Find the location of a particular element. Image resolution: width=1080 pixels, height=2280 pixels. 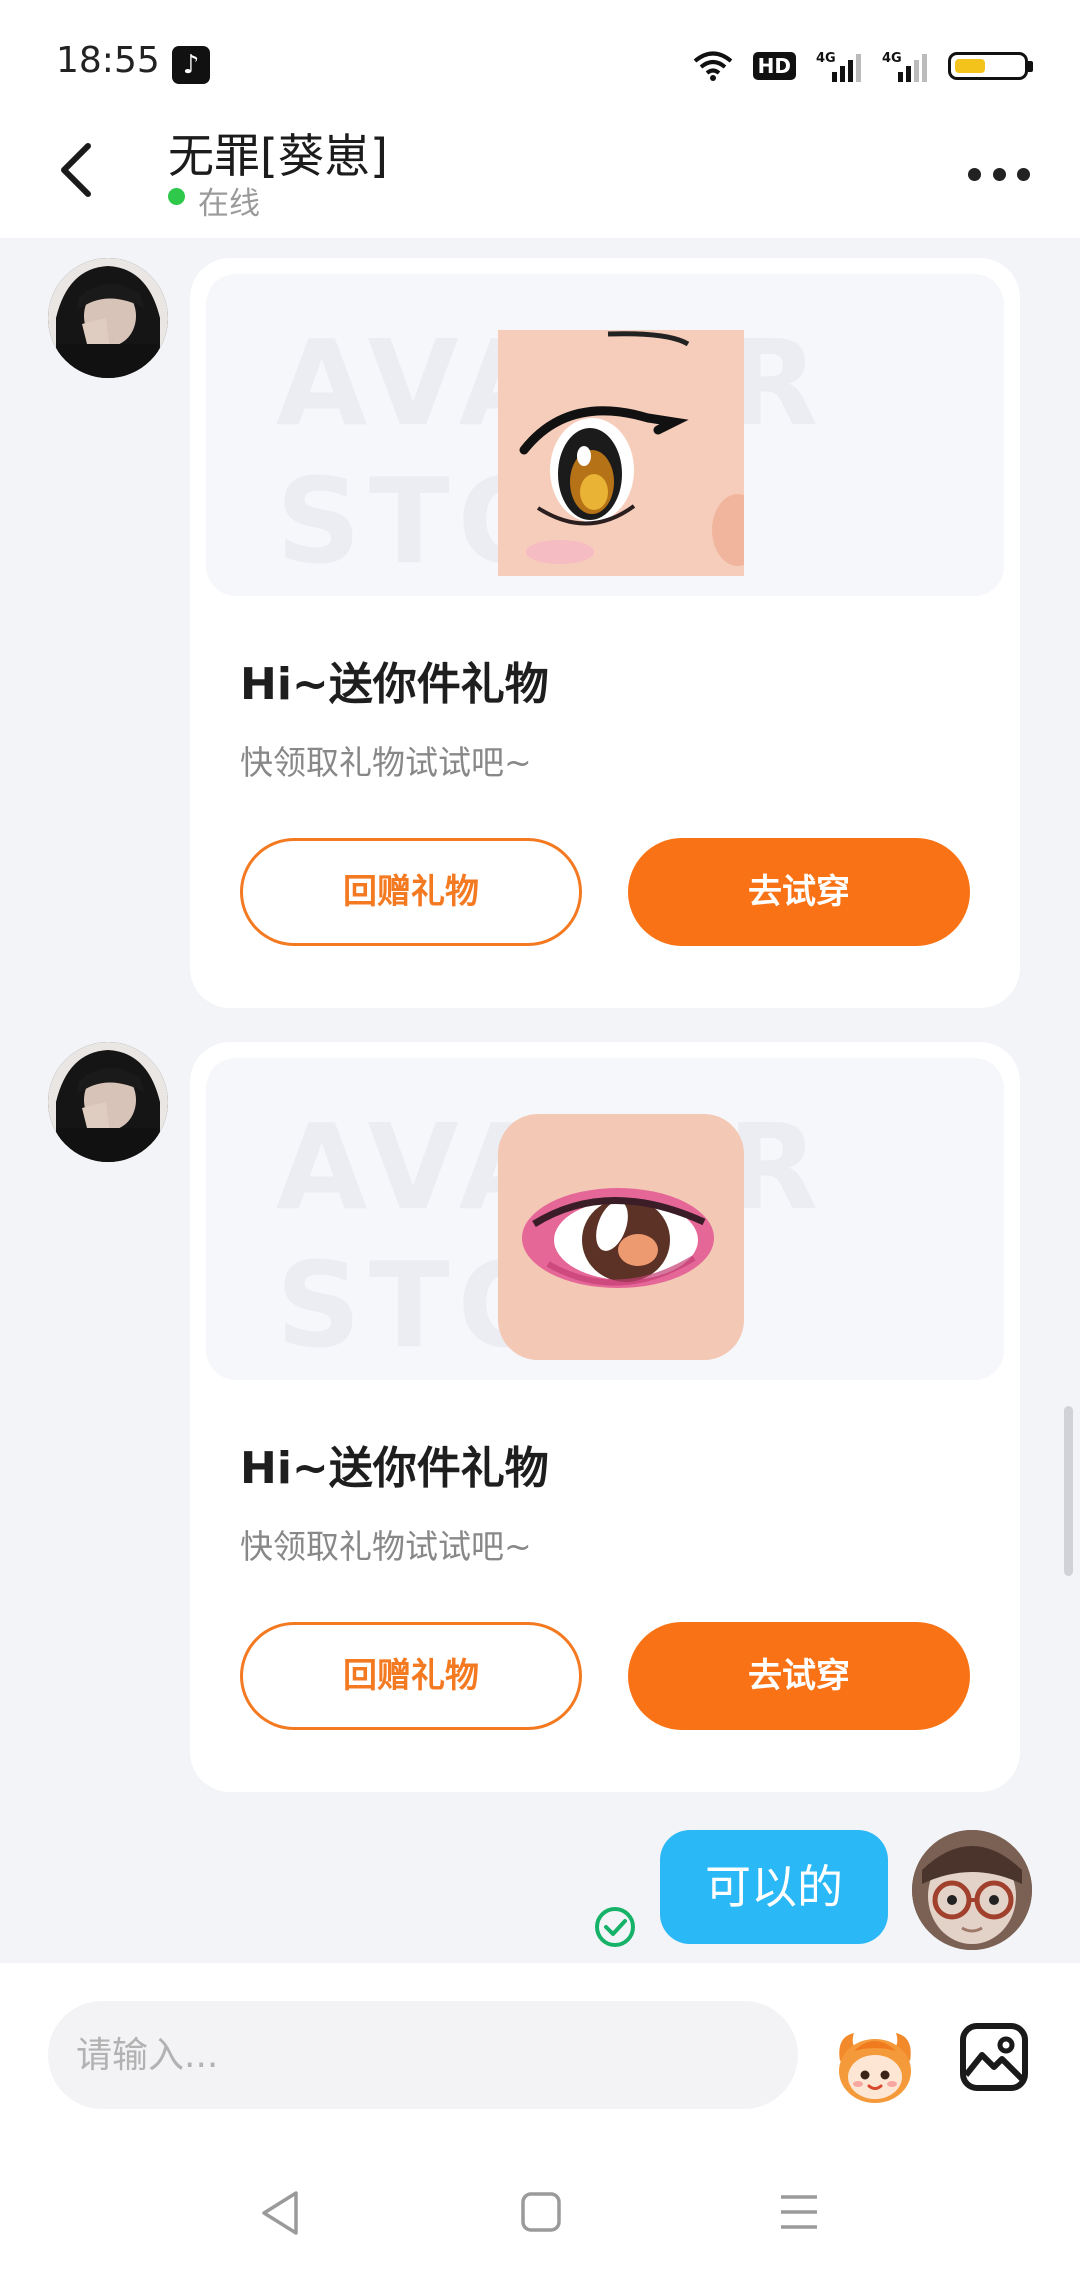

battery-cap is located at coordinates (1030, 66).